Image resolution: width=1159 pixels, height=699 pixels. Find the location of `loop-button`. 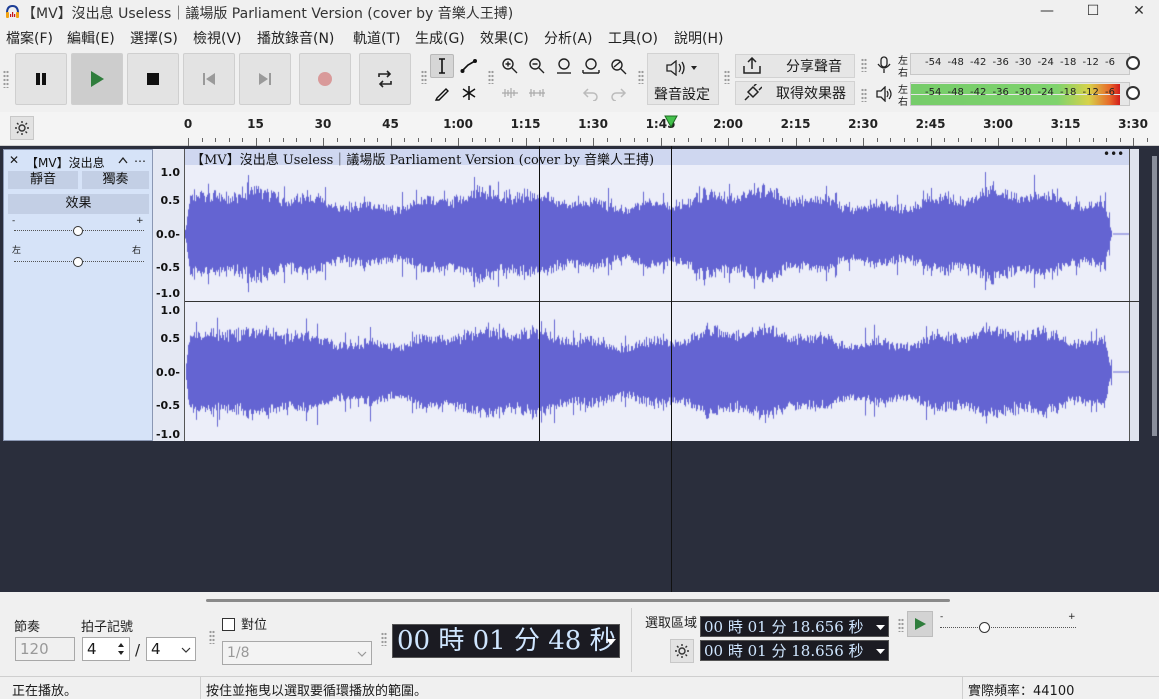

loop-button is located at coordinates (385, 79).